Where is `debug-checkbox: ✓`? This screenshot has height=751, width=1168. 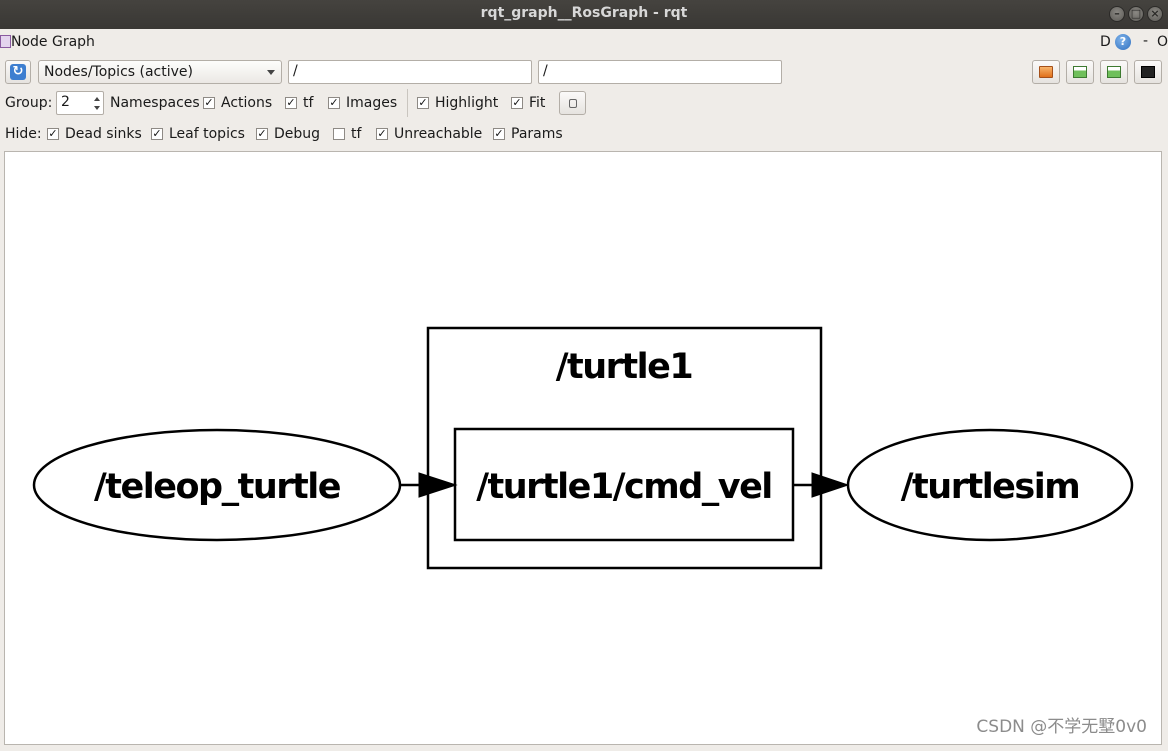
debug-checkbox: ✓ is located at coordinates (262, 134).